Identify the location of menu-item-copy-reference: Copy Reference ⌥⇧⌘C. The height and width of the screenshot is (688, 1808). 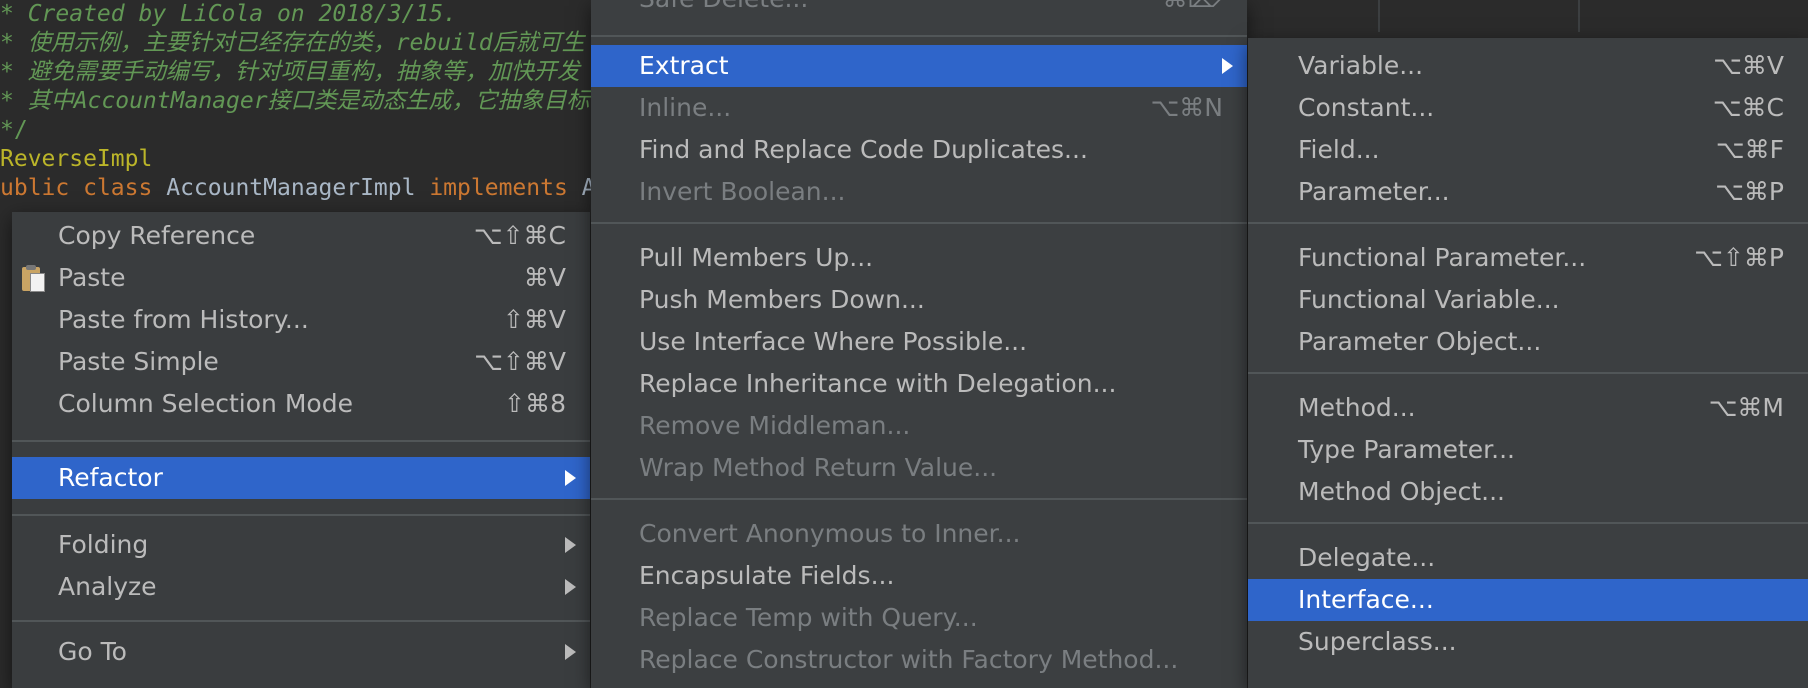
(301, 236).